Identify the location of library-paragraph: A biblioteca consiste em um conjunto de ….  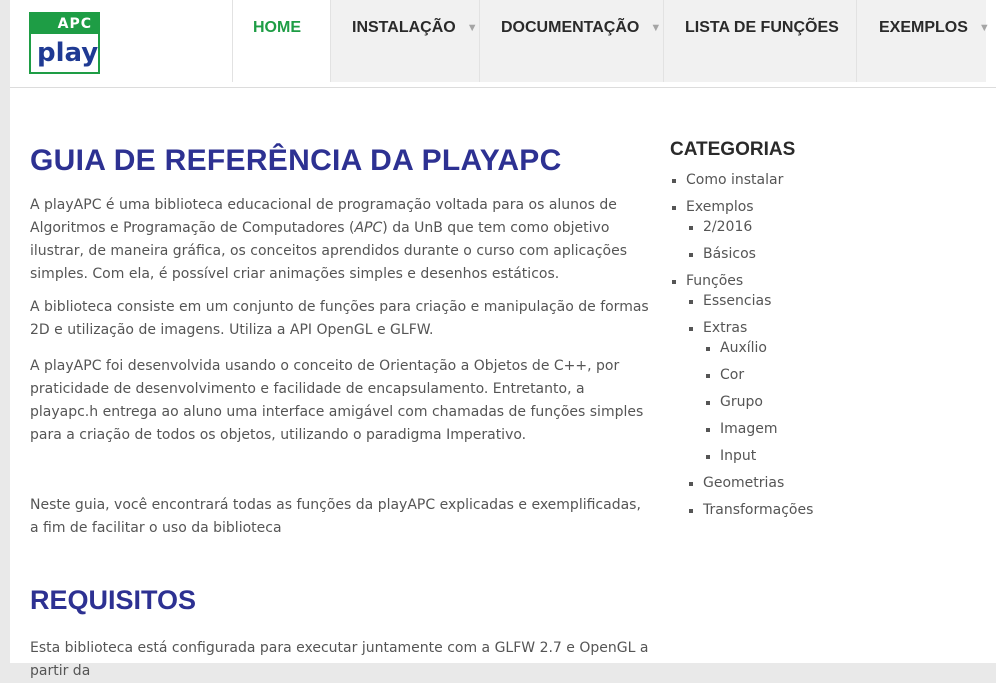
(339, 318).